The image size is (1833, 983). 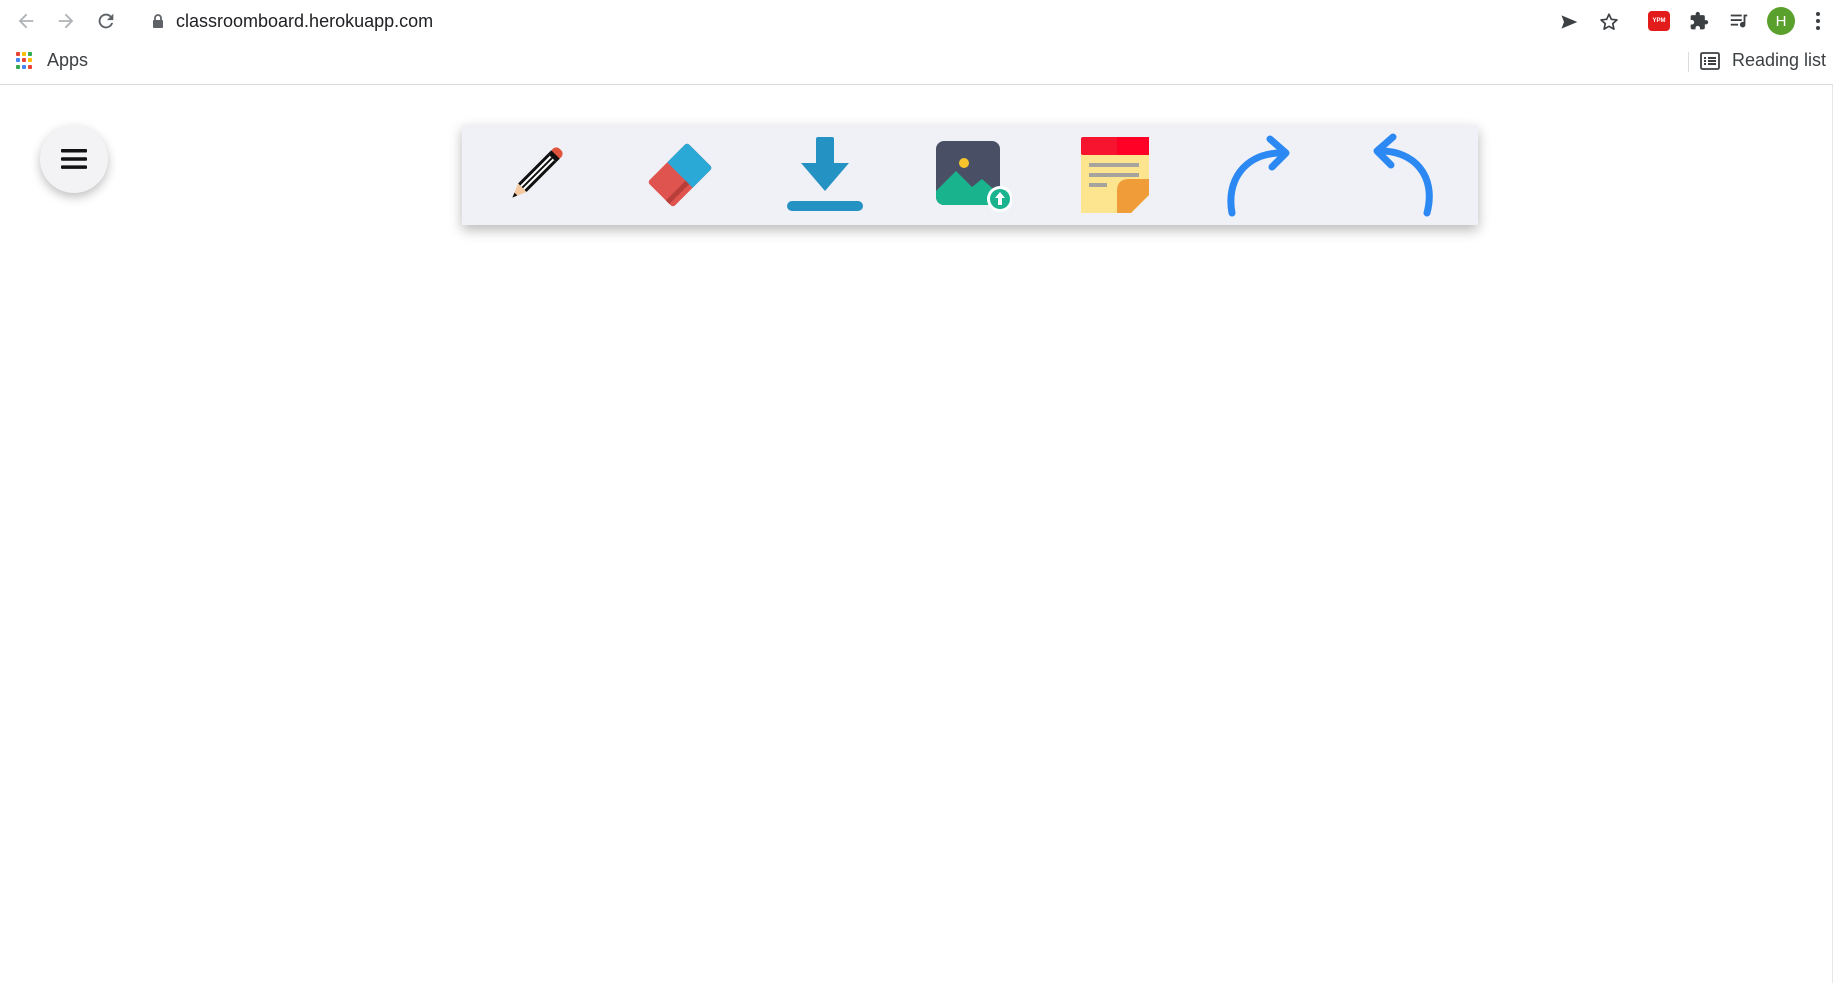 I want to click on forward-arrow-icon, so click(x=66, y=21).